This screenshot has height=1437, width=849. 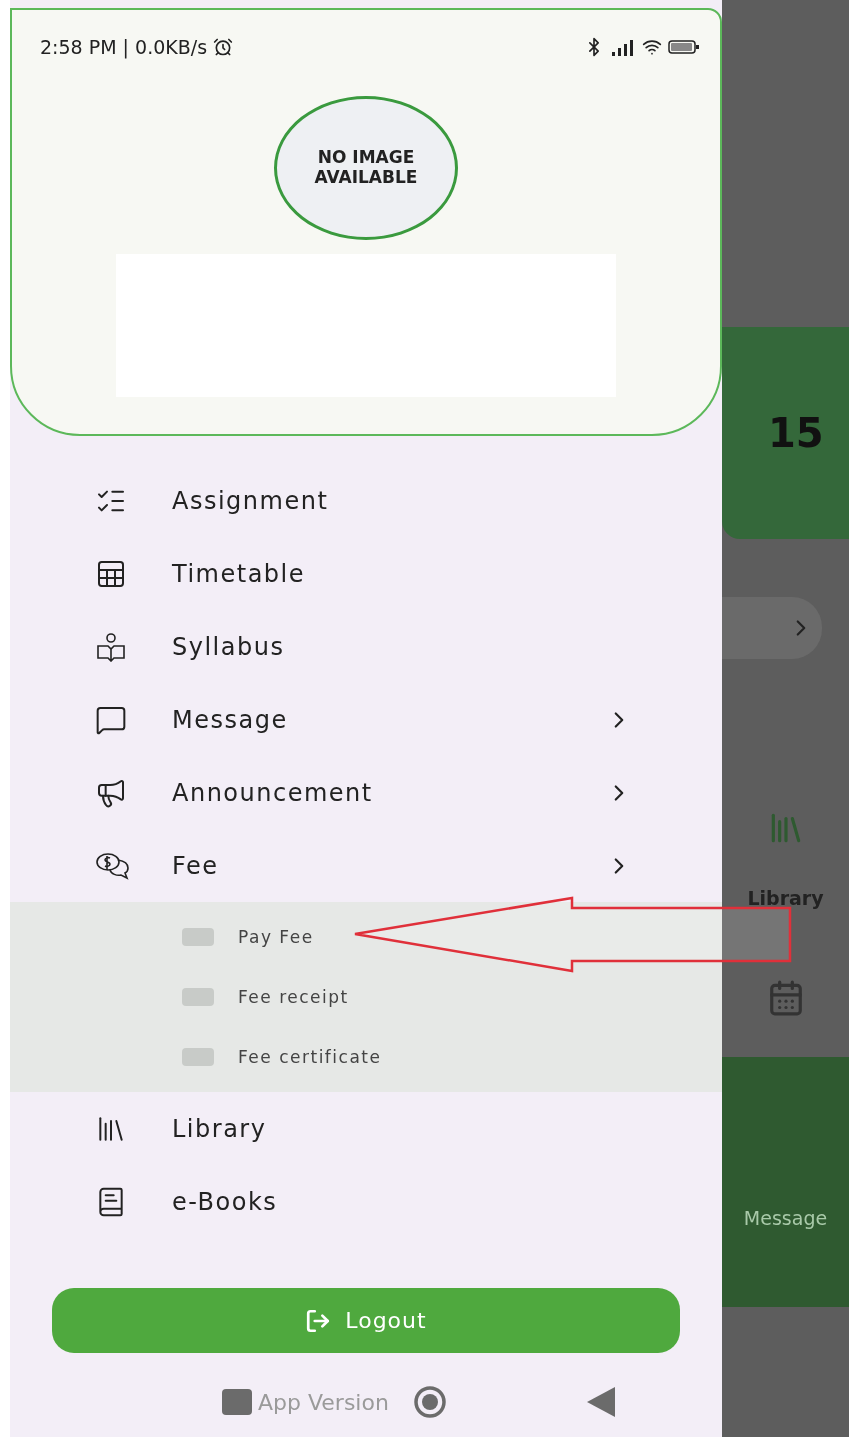 I want to click on submenu-item: Fee receipt, so click(x=293, y=997).